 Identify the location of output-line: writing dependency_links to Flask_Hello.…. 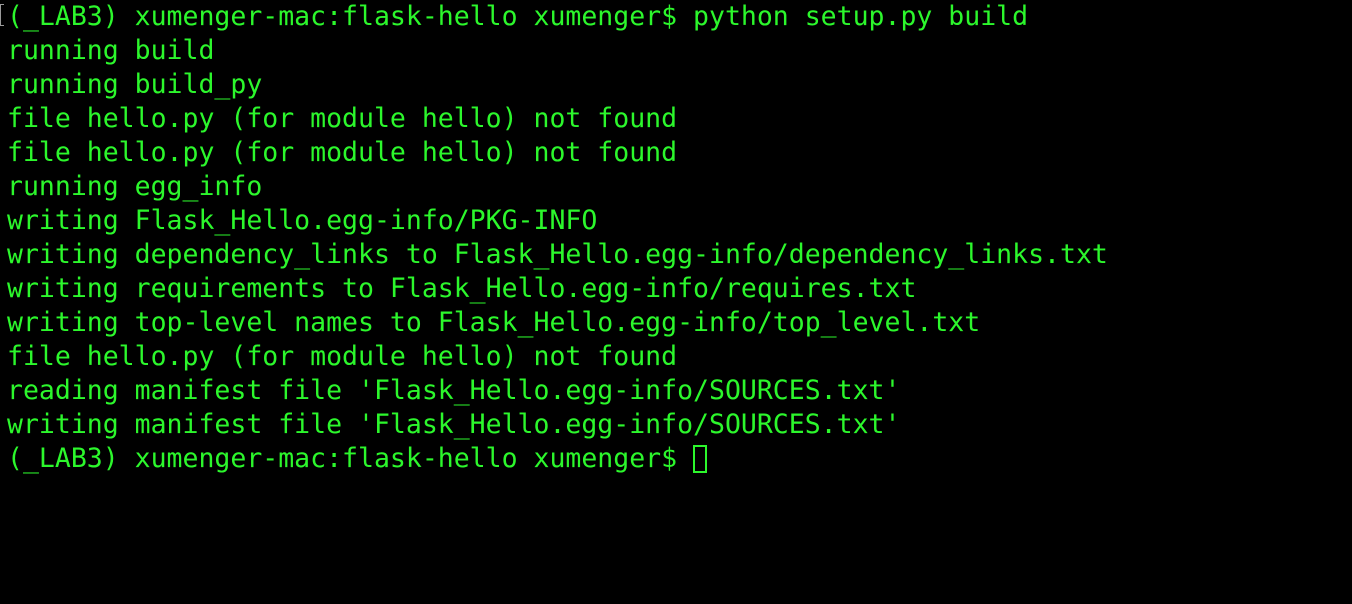
(557, 254).